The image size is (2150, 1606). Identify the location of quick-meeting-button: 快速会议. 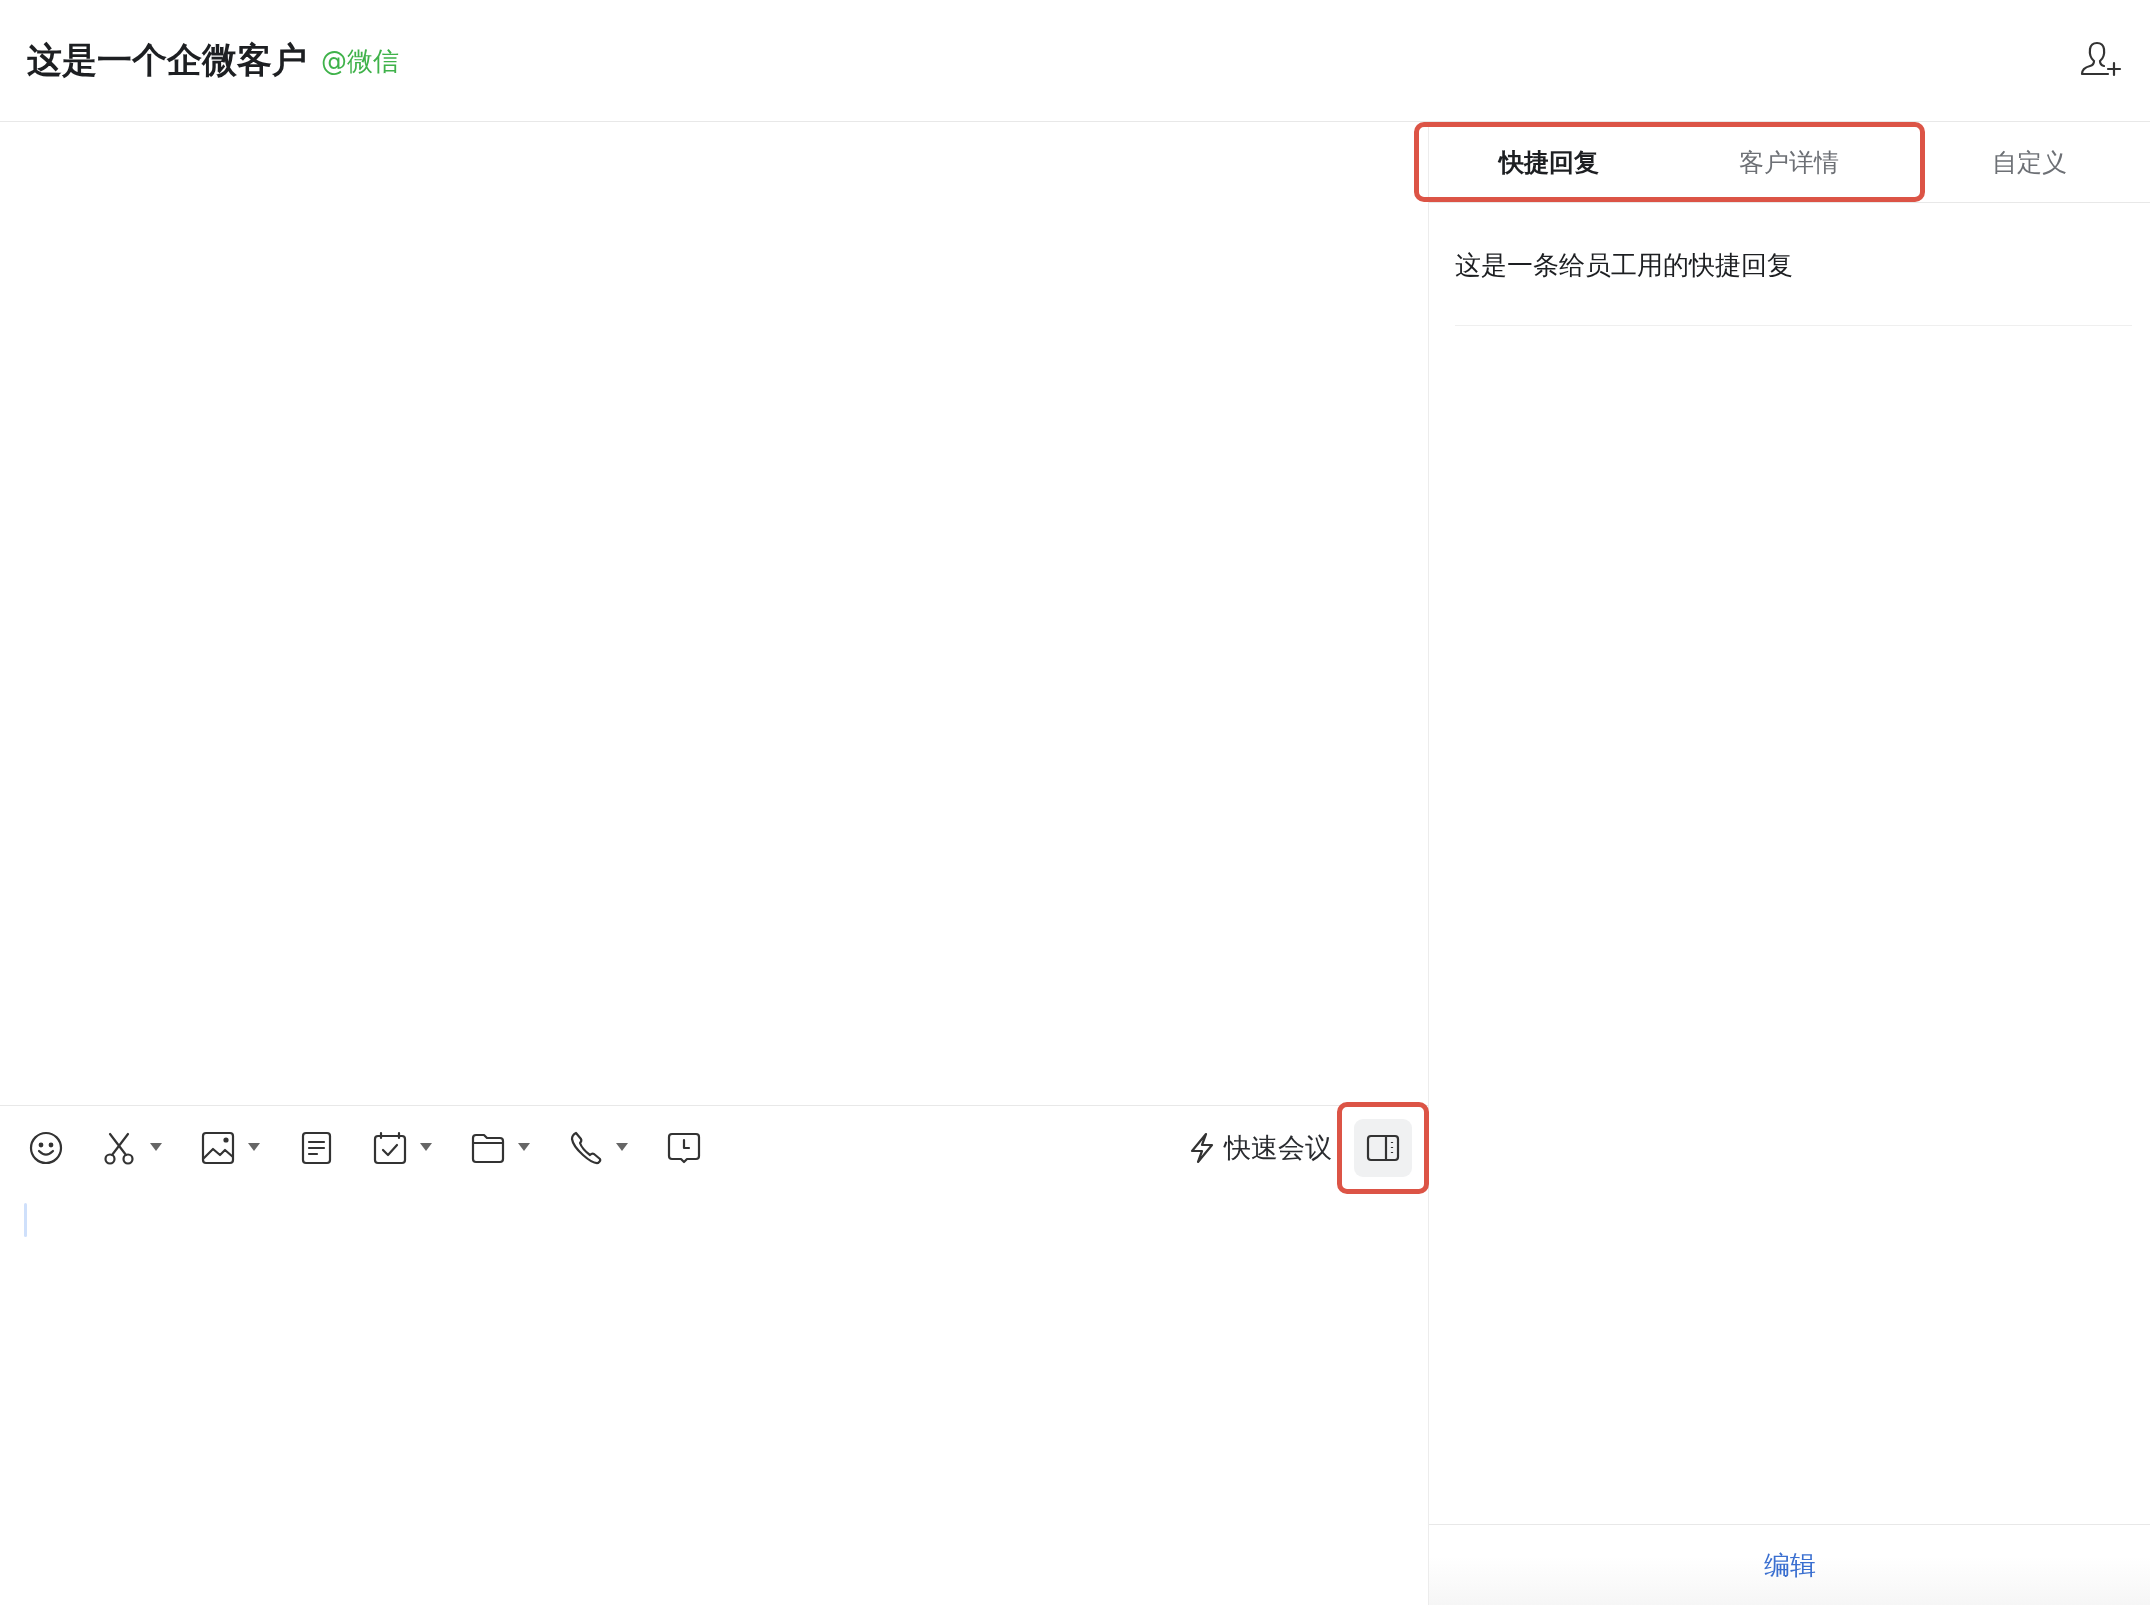
(1260, 1147).